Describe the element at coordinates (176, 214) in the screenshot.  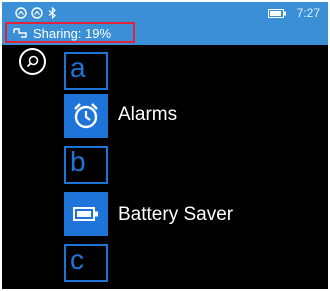
I see `battery-saver-label: Battery Saver` at that location.